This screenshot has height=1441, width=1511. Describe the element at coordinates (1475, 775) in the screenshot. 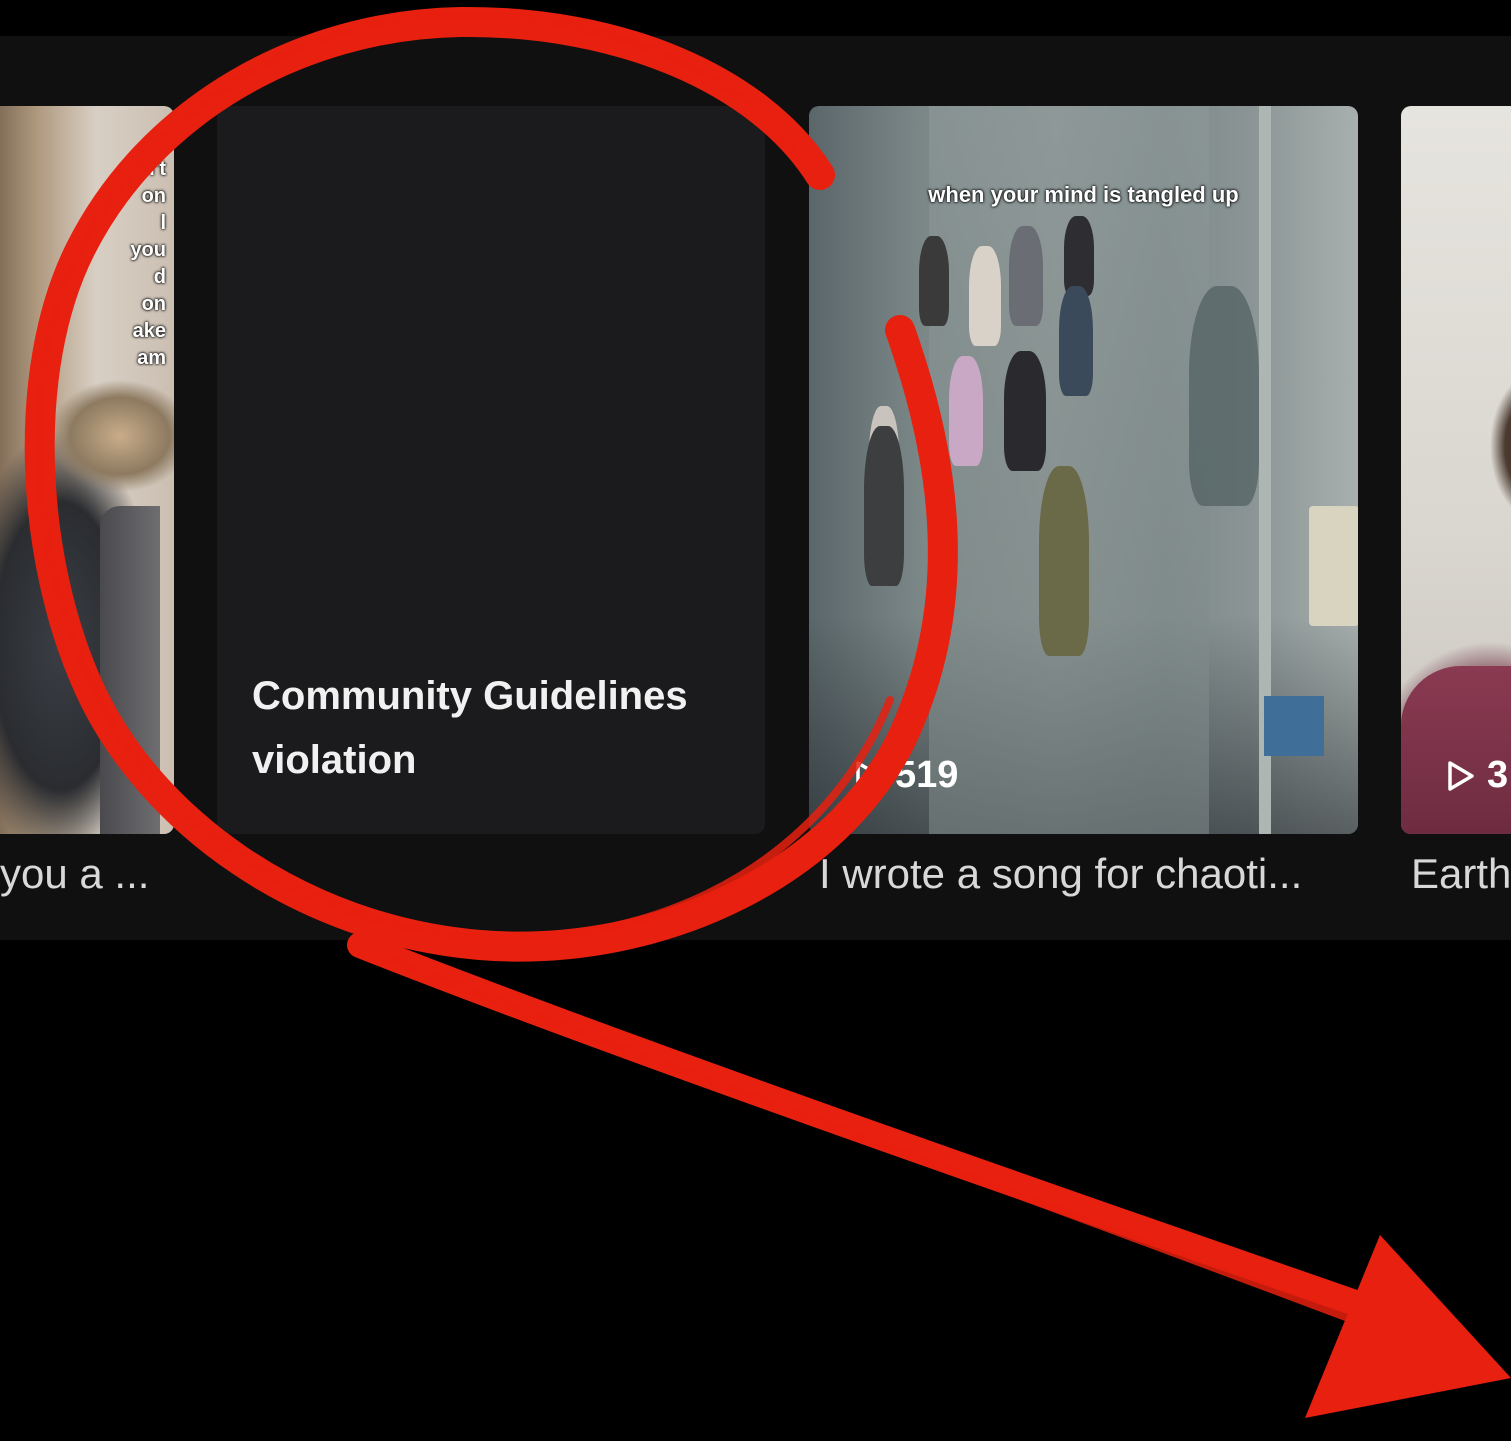

I see `view-count: 3` at that location.